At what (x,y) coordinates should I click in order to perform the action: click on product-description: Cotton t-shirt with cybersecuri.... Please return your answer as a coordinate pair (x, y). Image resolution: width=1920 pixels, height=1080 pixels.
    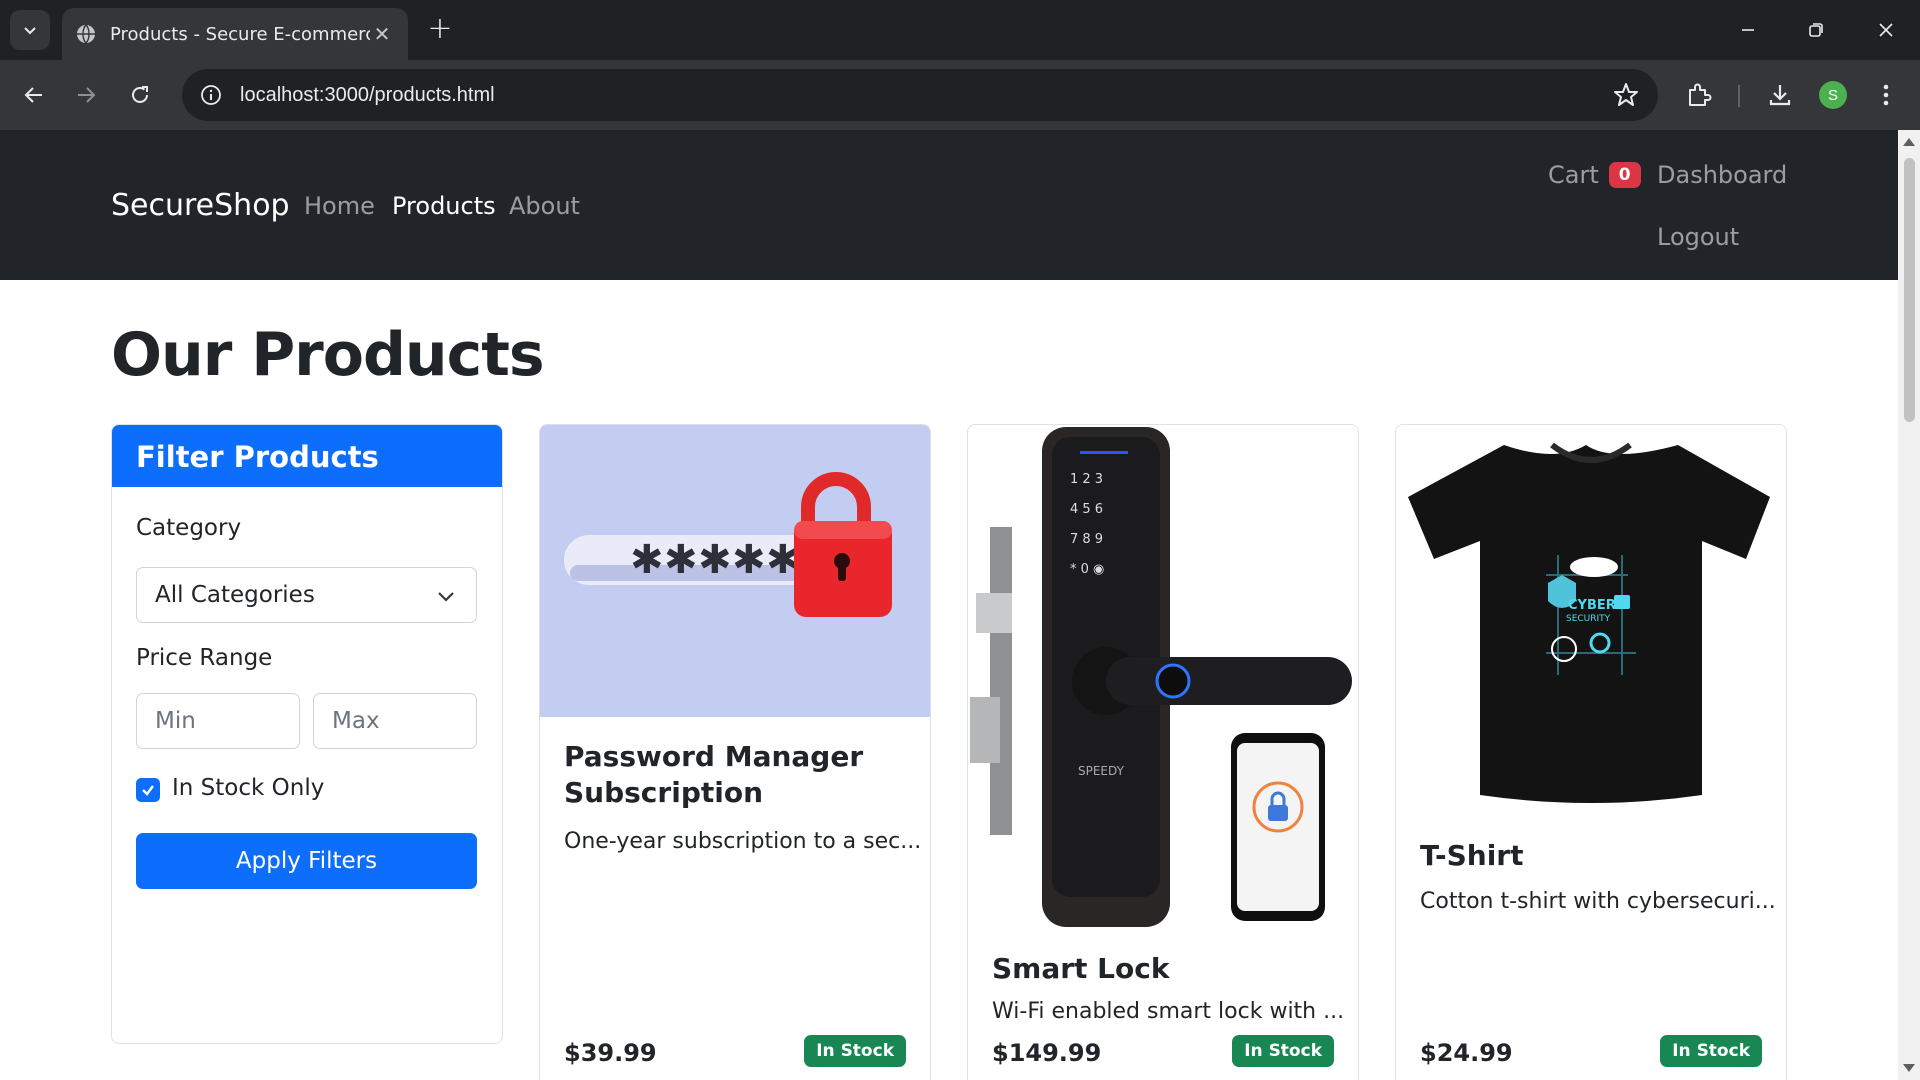
    Looking at the image, I should click on (1598, 901).